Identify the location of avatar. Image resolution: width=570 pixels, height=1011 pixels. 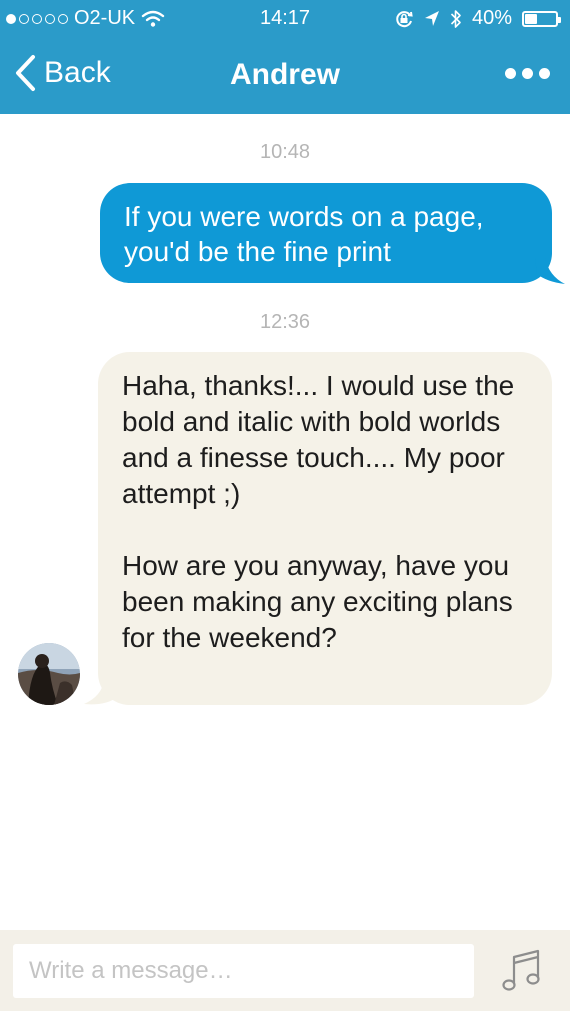
(49, 674).